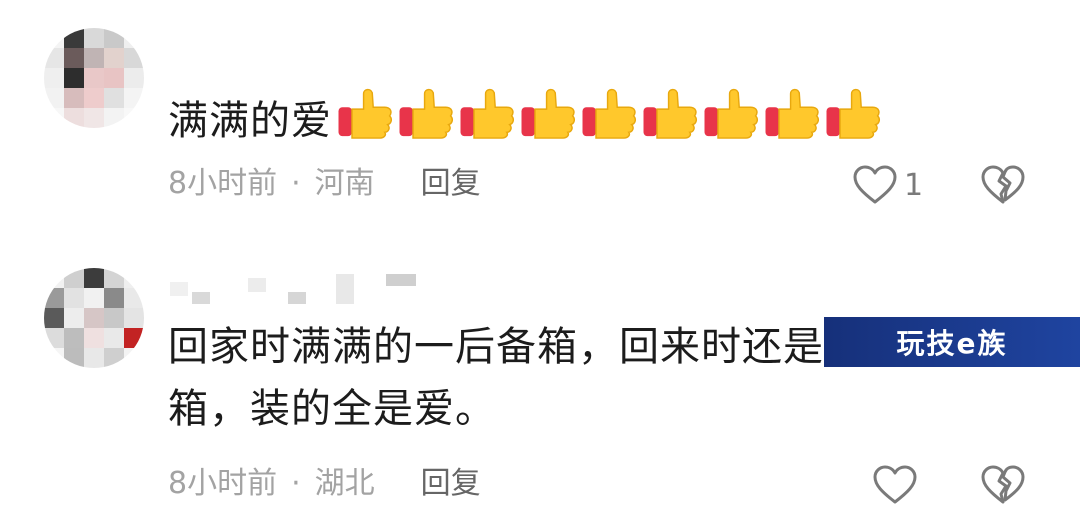 Image resolution: width=1080 pixels, height=530 pixels. I want to click on location: 河南, so click(344, 183).